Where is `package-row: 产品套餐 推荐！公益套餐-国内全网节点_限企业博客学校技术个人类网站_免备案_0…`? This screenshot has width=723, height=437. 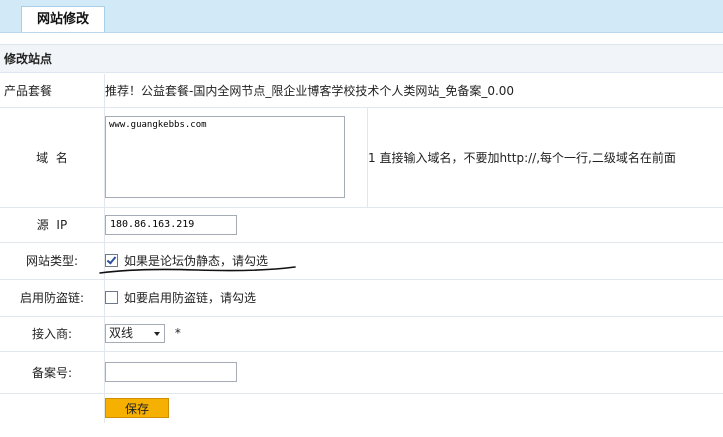
package-row: 产品套餐 推荐！公益套餐-国内全网节点_限企业博客学校技术个人类网站_免备案_0… is located at coordinates (361, 91).